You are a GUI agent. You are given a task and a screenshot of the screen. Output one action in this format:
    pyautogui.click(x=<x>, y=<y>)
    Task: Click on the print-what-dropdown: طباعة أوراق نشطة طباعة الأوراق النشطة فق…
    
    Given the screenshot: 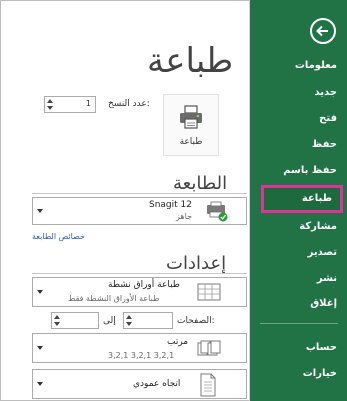 What is the action you would take?
    pyautogui.click(x=139, y=292)
    